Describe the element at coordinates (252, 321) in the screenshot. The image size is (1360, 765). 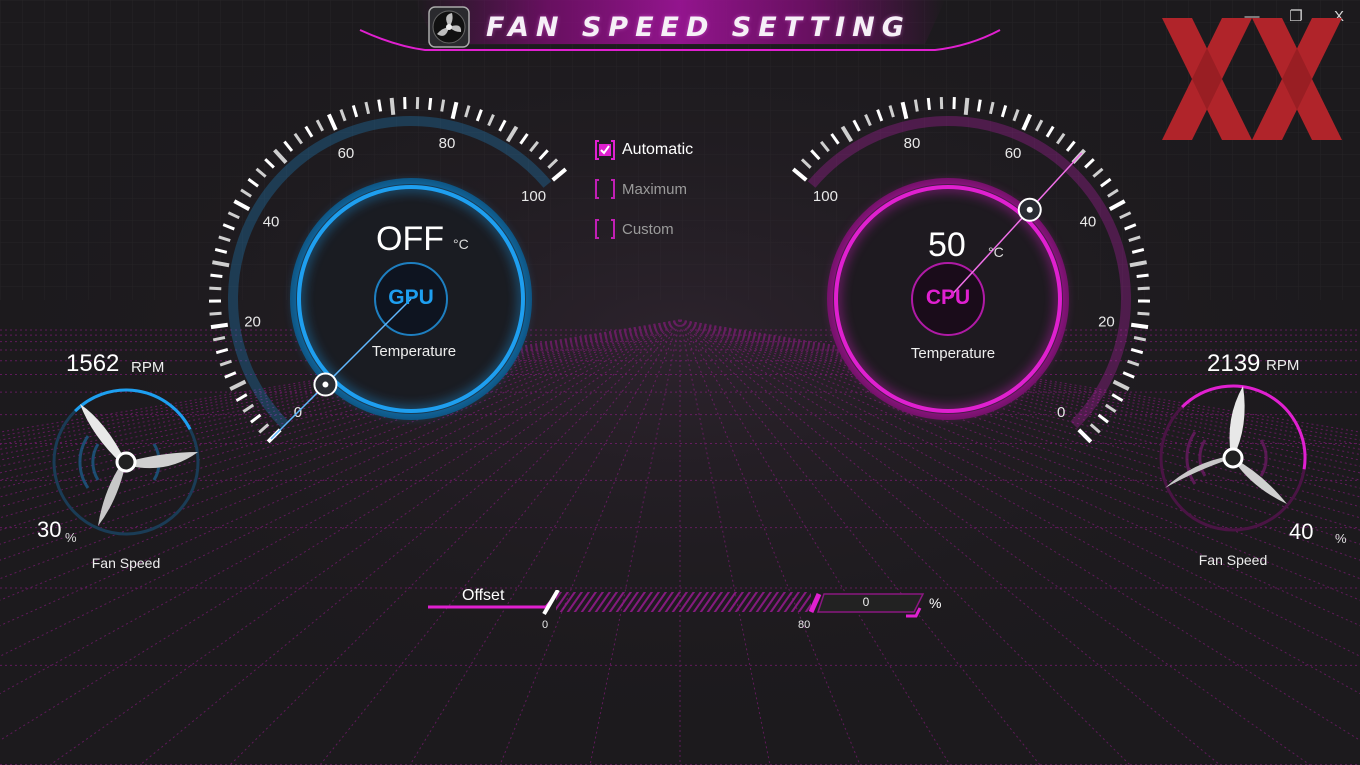
I see `gpu-gauge-tick-label: 20` at that location.